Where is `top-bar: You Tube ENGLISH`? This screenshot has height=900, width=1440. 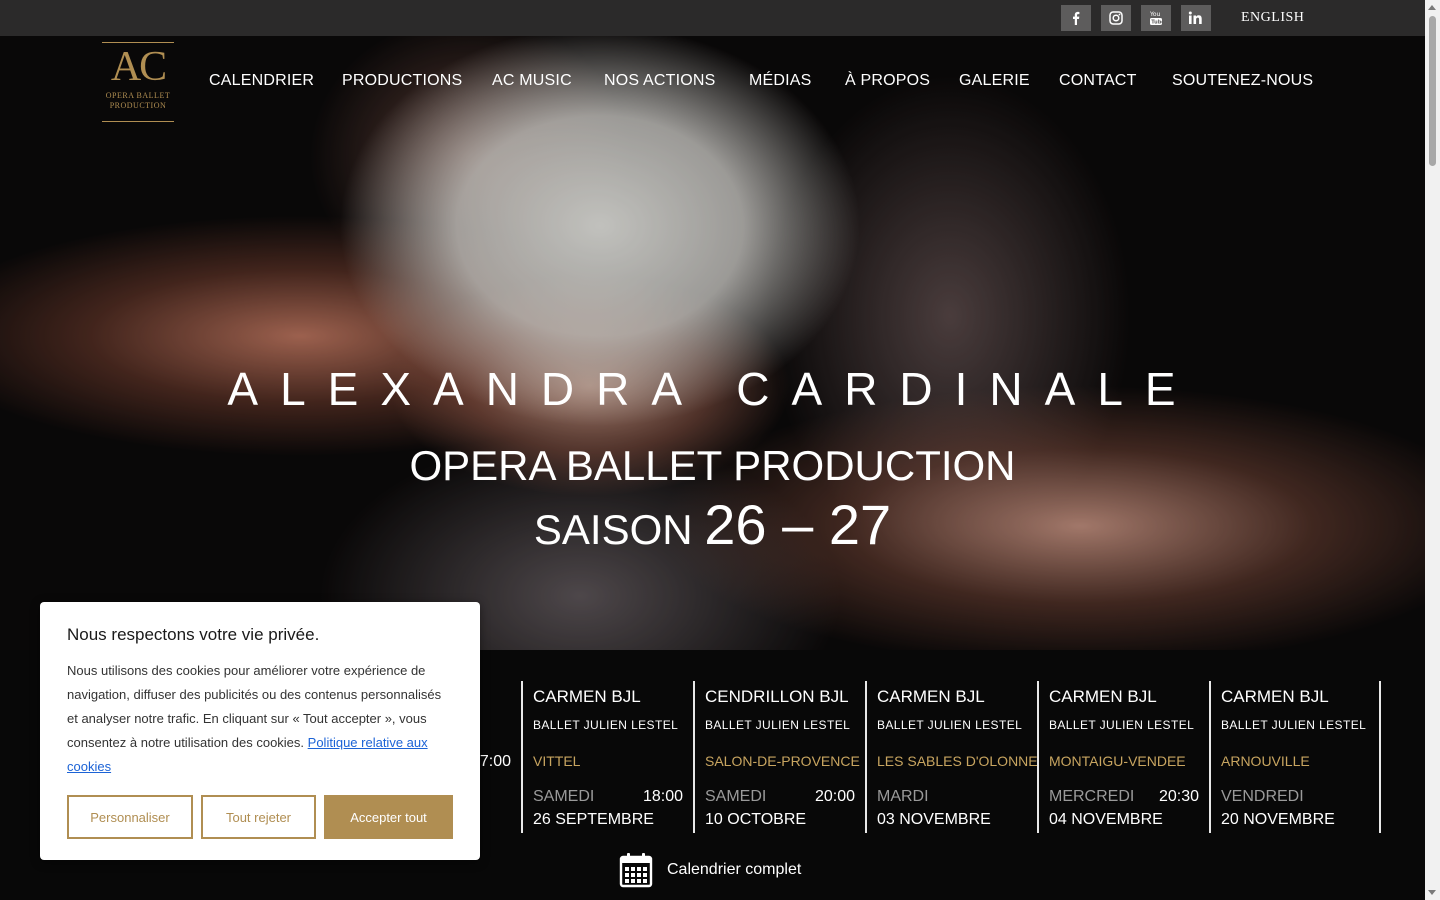
top-bar: You Tube ENGLISH is located at coordinates (712, 18).